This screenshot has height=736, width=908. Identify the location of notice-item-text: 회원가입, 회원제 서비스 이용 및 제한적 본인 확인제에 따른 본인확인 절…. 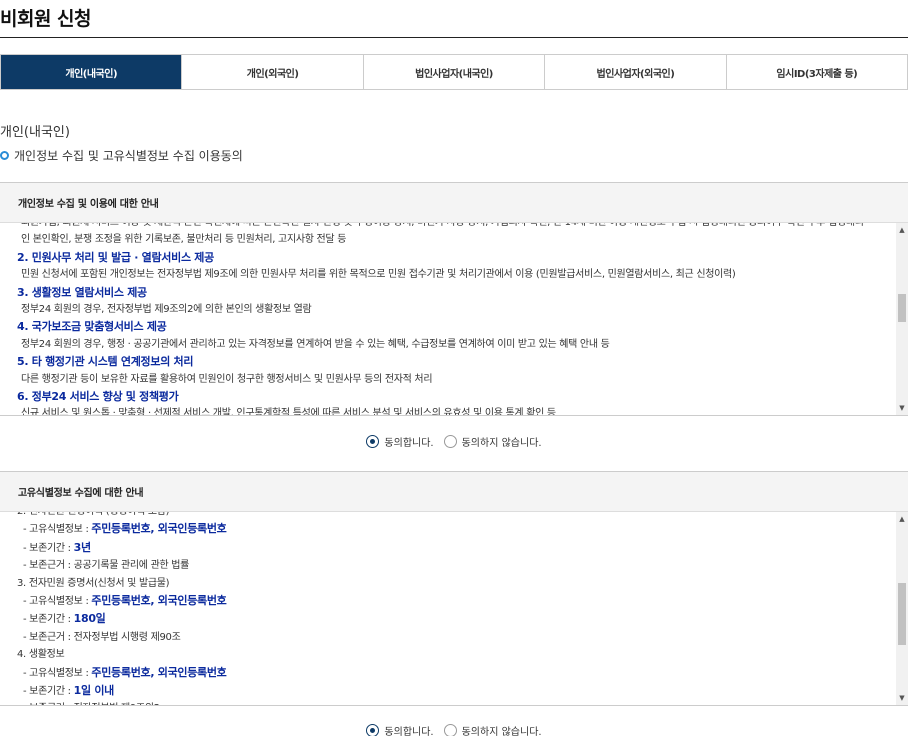
(444, 227).